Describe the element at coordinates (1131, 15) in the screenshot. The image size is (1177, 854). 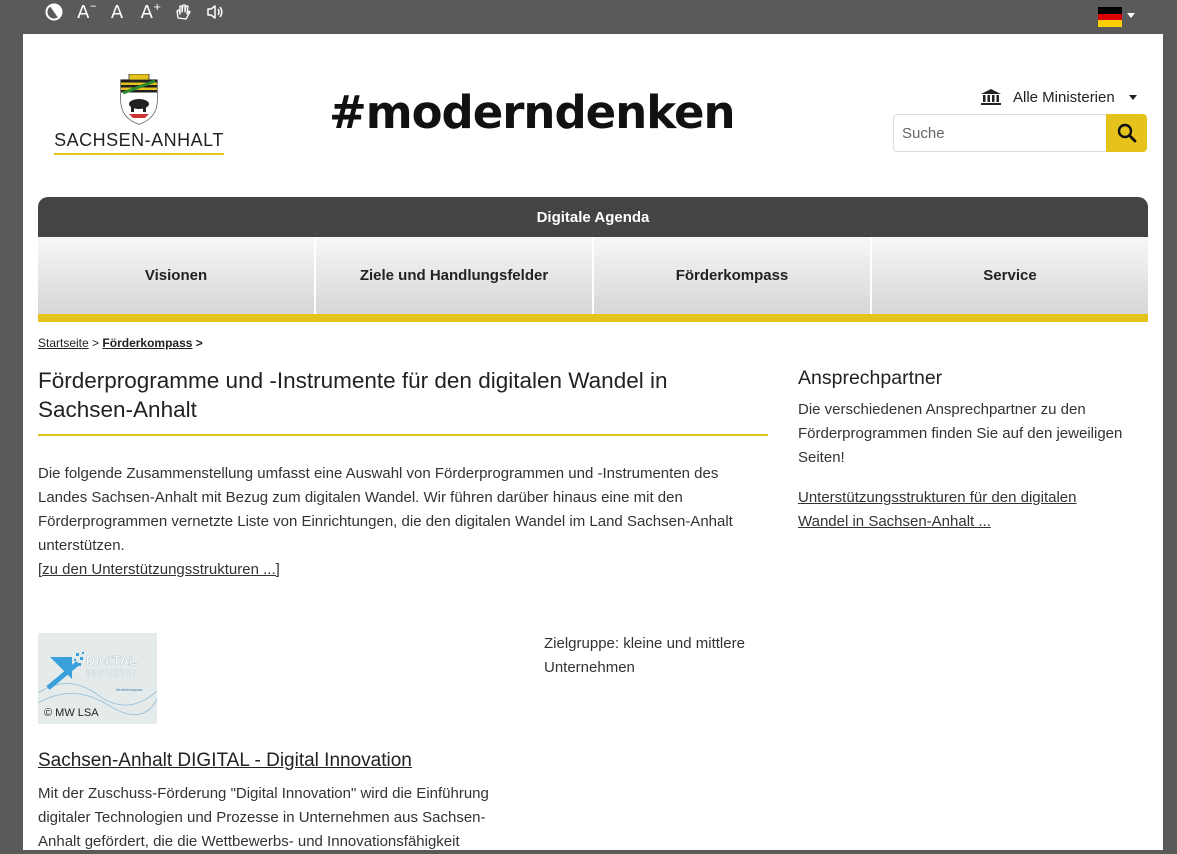
I see `language-caret-icon` at that location.